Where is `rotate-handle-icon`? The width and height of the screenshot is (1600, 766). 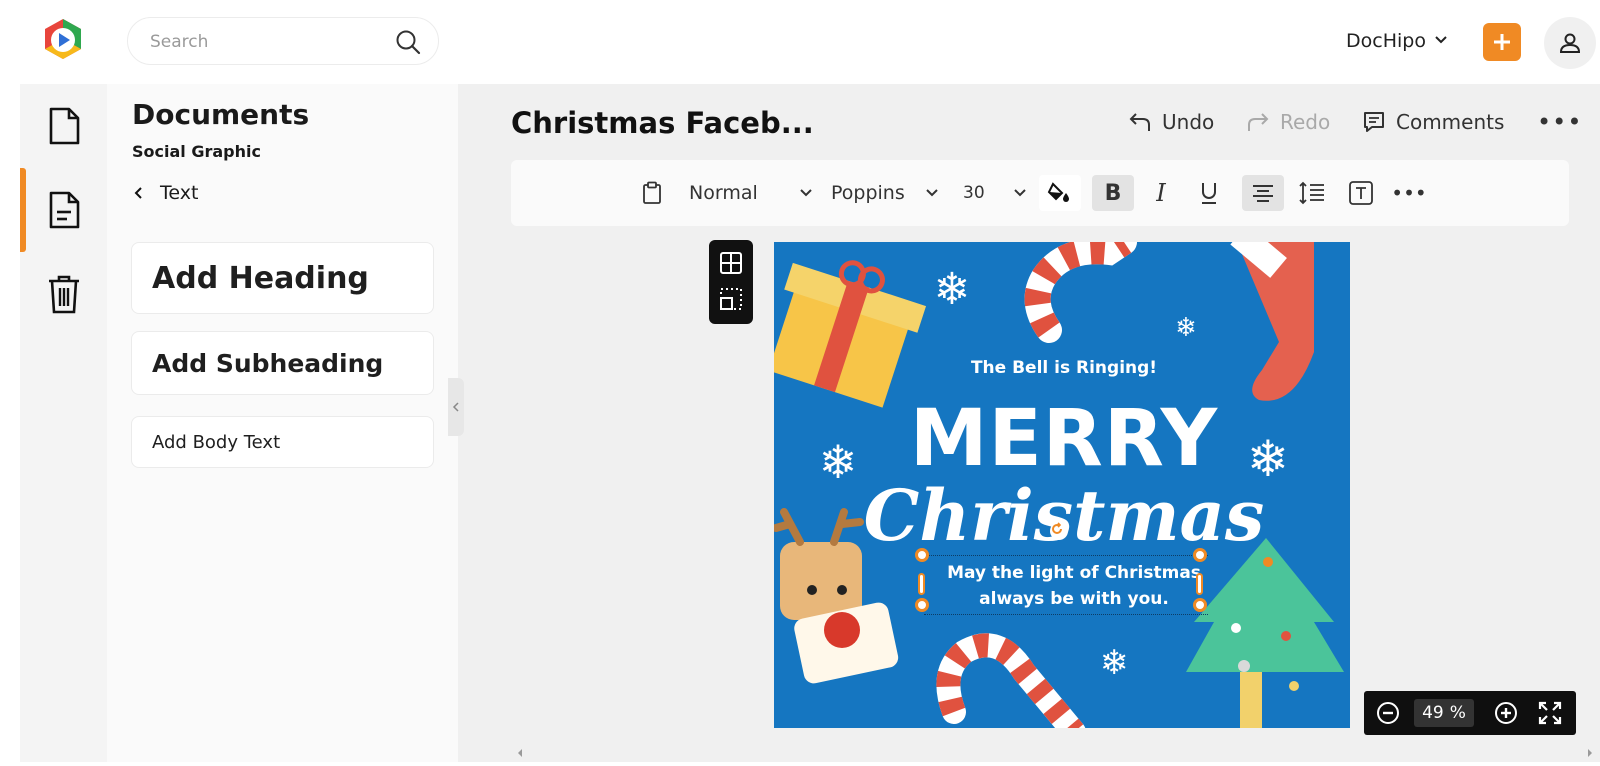 rotate-handle-icon is located at coordinates (1059, 531).